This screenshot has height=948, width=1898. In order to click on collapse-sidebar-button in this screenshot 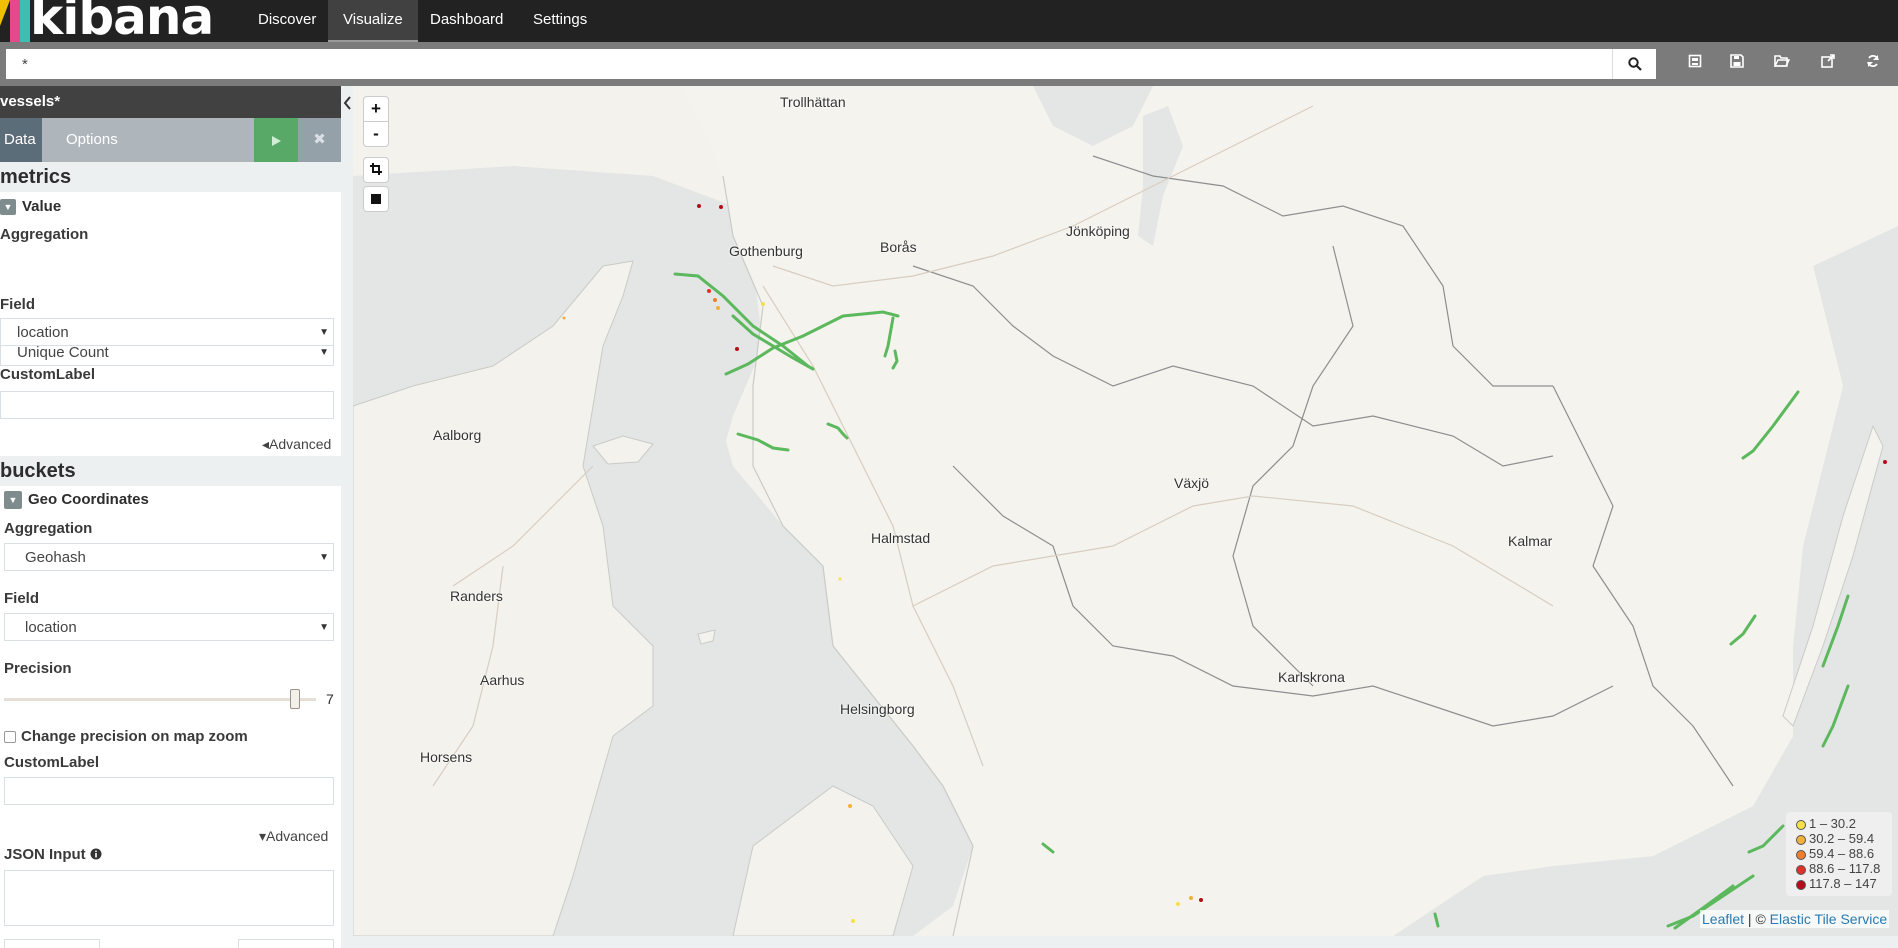, I will do `click(347, 104)`.